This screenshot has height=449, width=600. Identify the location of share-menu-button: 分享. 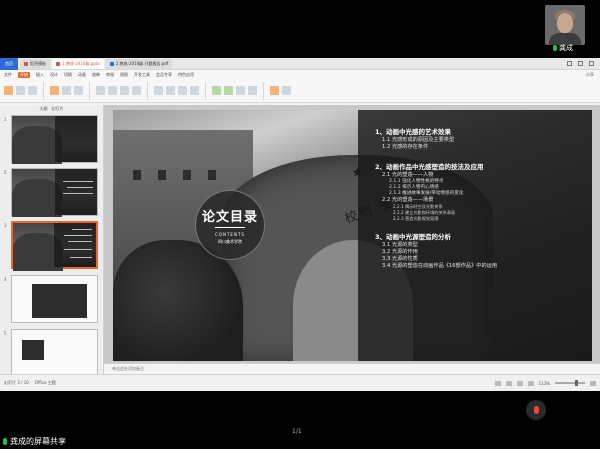
(593, 75).